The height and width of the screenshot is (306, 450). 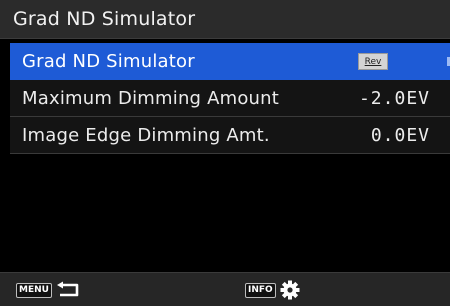 What do you see at coordinates (104, 19) in the screenshot?
I see `page-title: Grad ND Simulator` at bounding box center [104, 19].